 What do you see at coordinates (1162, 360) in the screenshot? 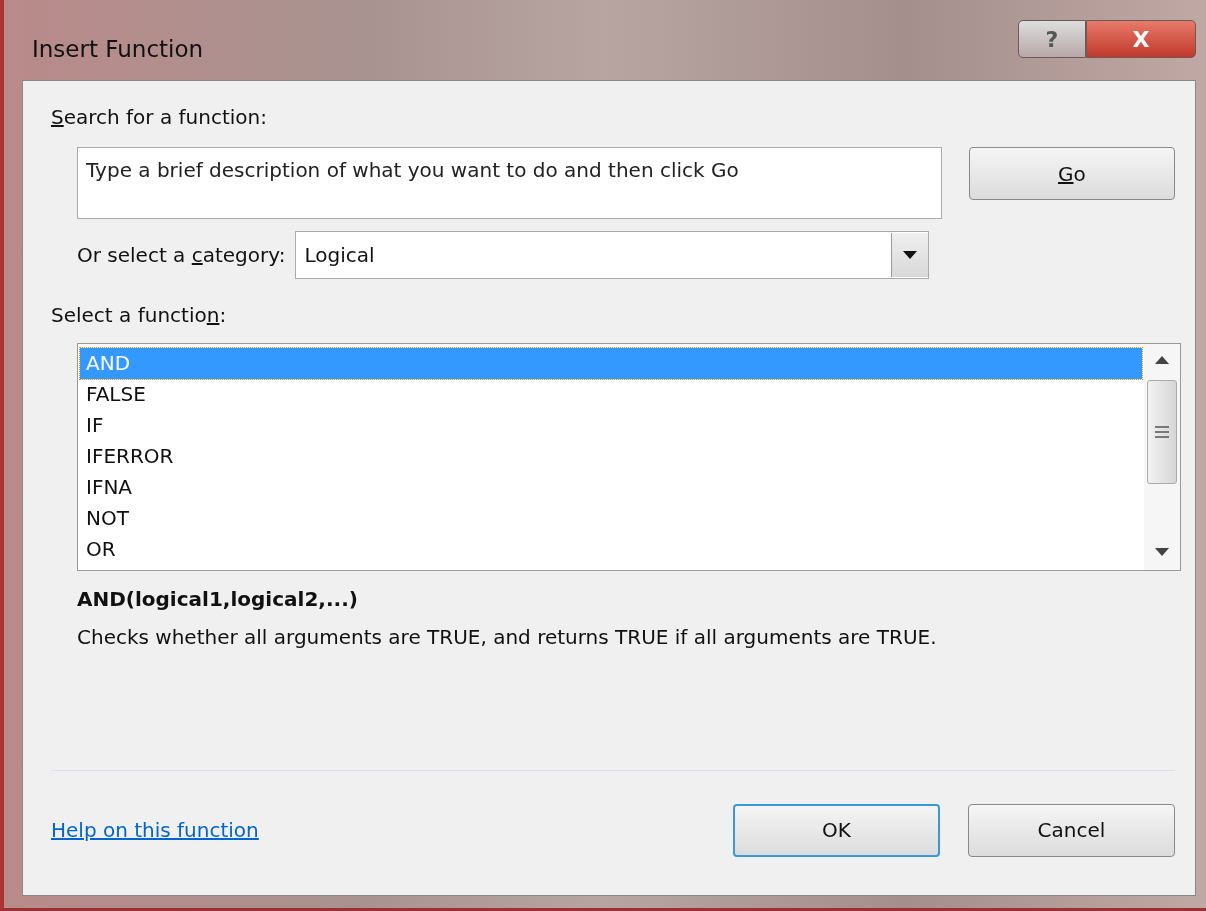
I see `scroll-up-icon` at bounding box center [1162, 360].